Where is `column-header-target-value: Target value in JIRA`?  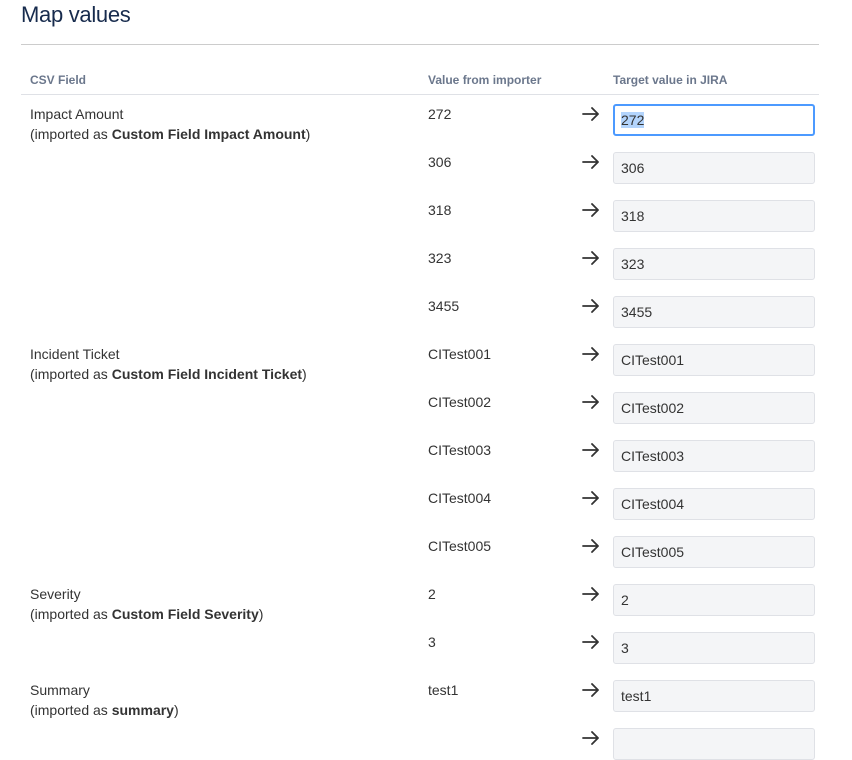
column-header-target-value: Target value in JIRA is located at coordinates (670, 80).